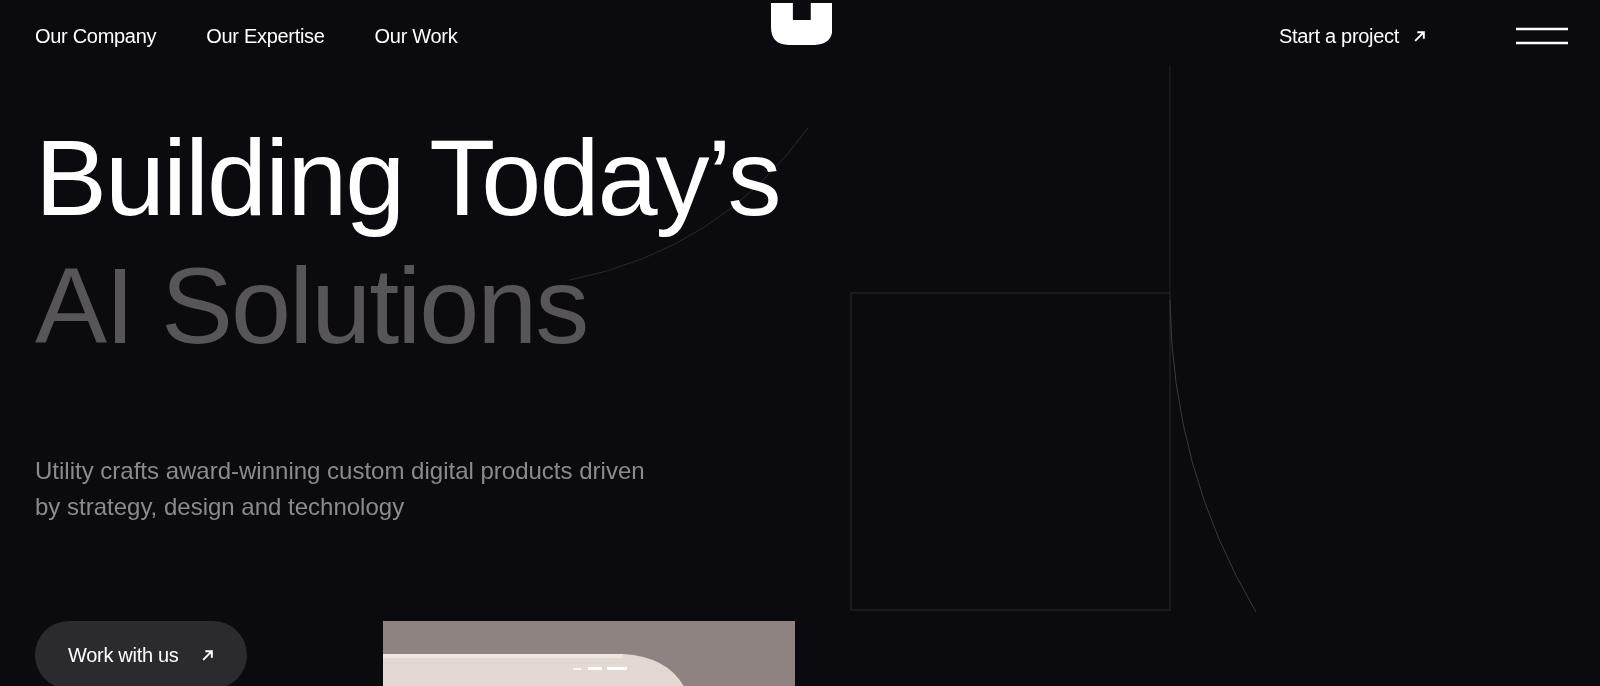 The width and height of the screenshot is (1600, 686). What do you see at coordinates (1352, 36) in the screenshot?
I see `start-project-link: Start a project` at bounding box center [1352, 36].